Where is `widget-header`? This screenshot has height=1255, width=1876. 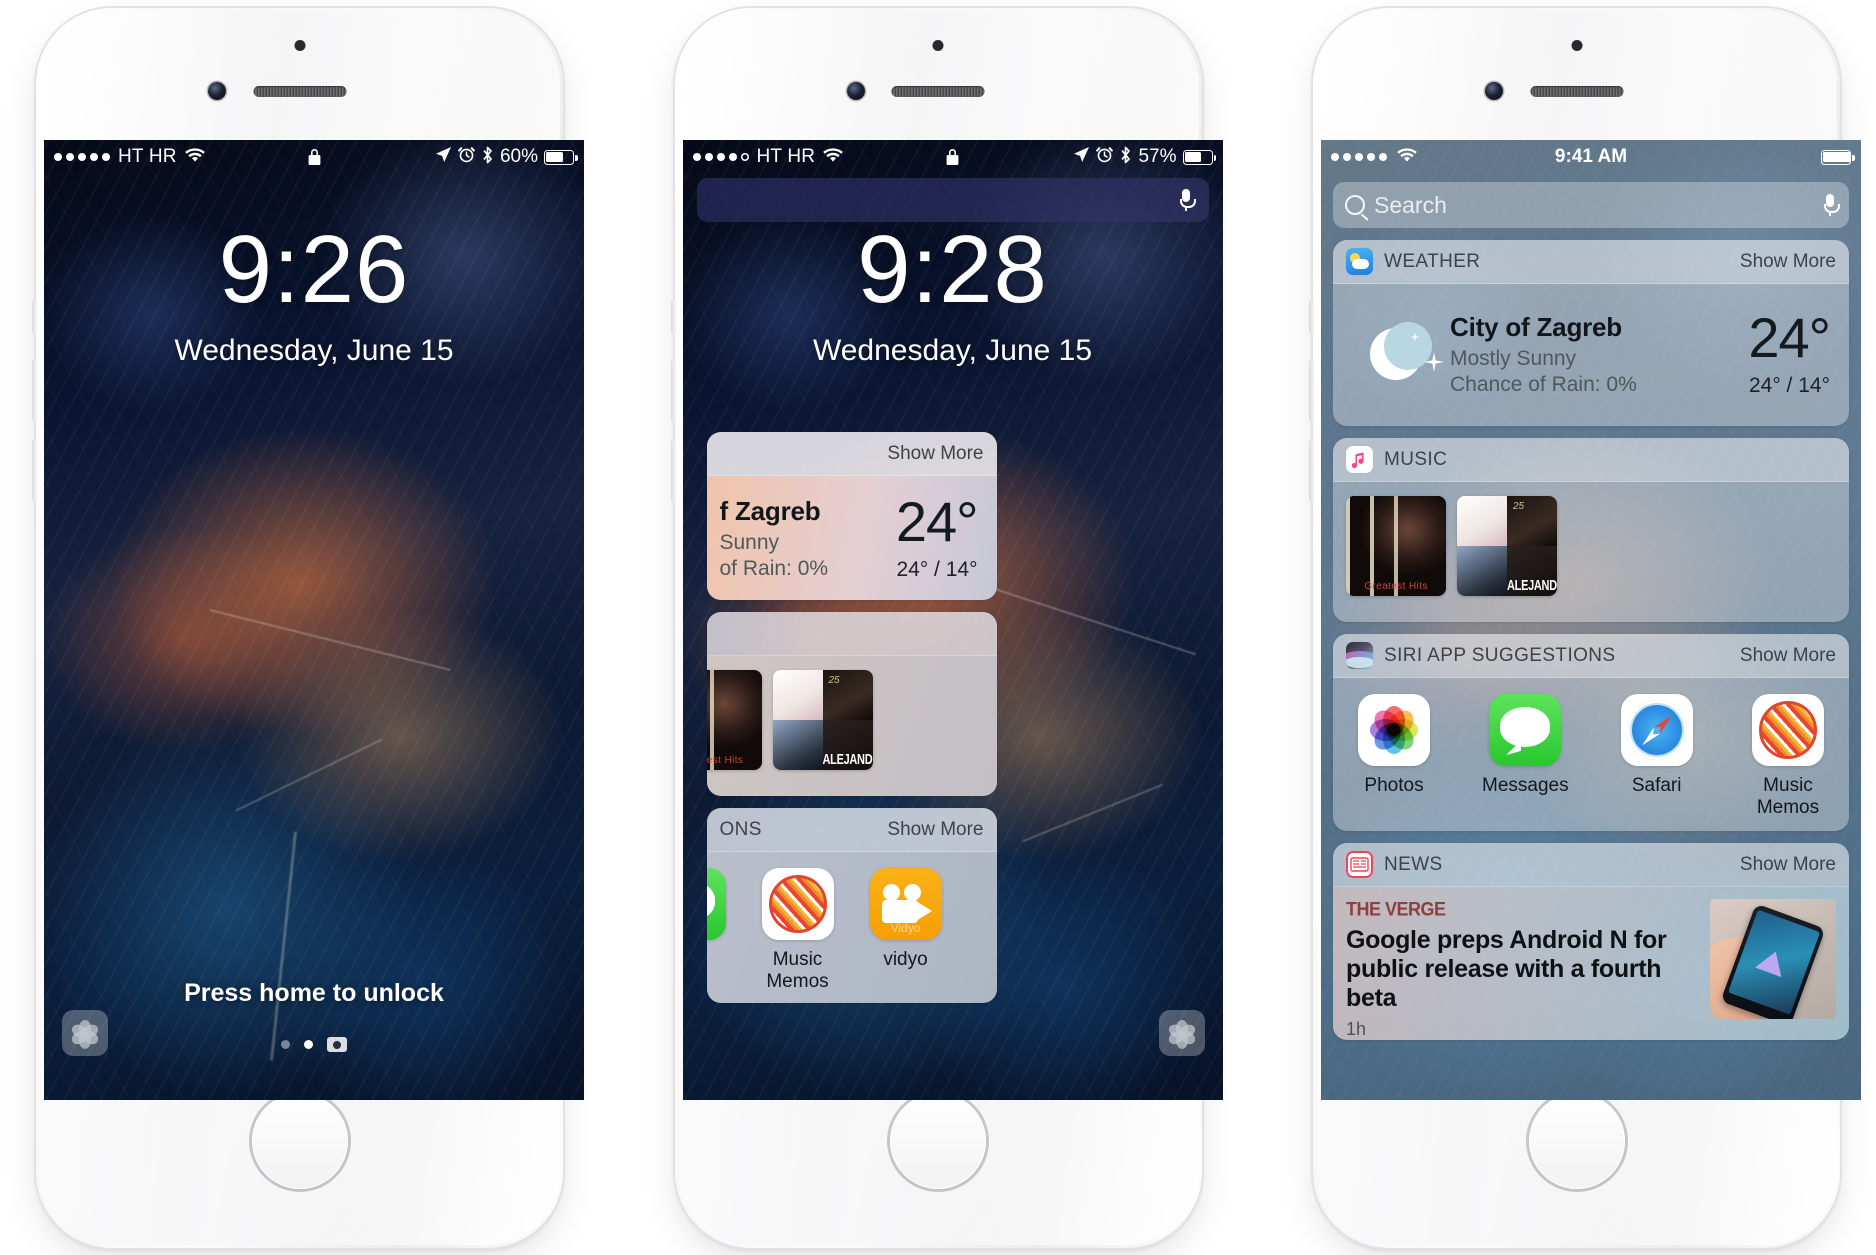
widget-header is located at coordinates (851, 634).